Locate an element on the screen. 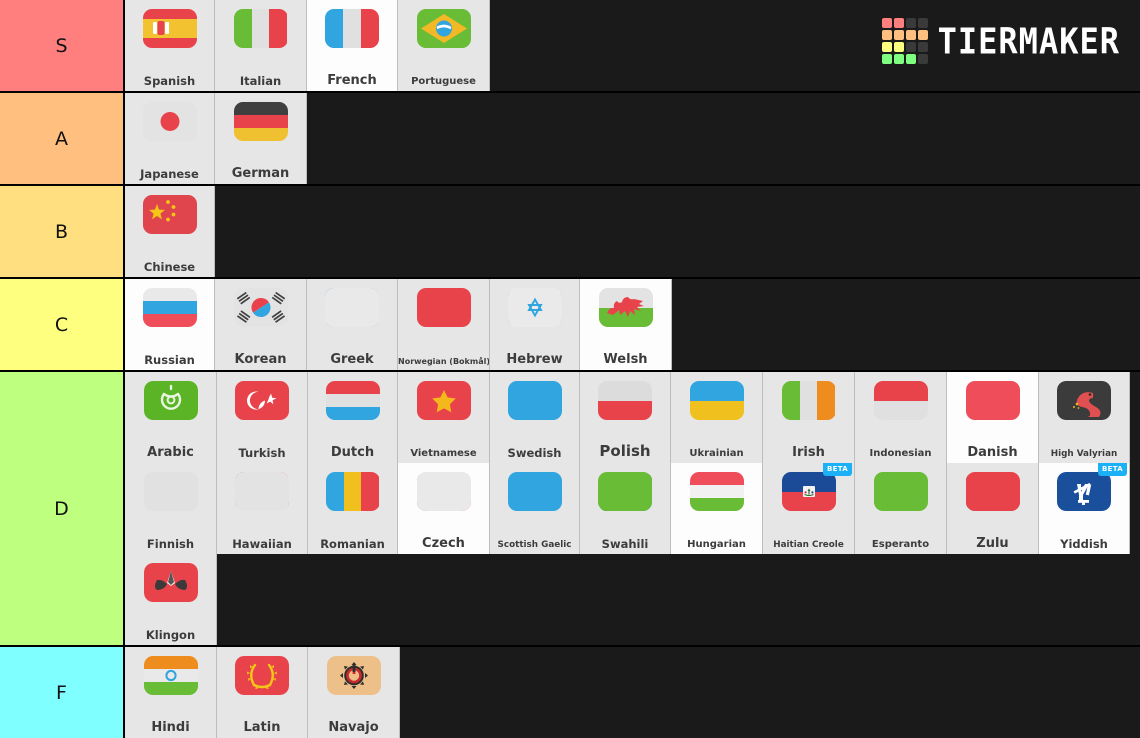 The width and height of the screenshot is (1140, 738). tier-items-a: Japanese German is located at coordinates (632, 138).